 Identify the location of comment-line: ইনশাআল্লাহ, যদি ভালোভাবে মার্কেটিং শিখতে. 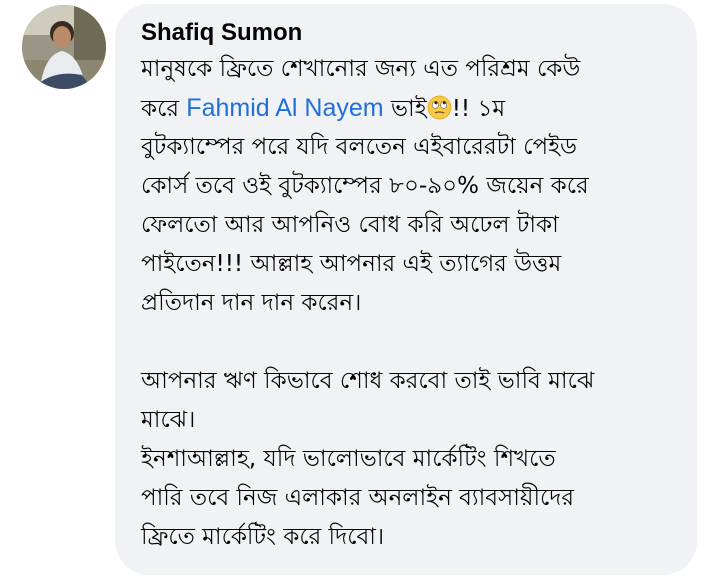
(348, 459).